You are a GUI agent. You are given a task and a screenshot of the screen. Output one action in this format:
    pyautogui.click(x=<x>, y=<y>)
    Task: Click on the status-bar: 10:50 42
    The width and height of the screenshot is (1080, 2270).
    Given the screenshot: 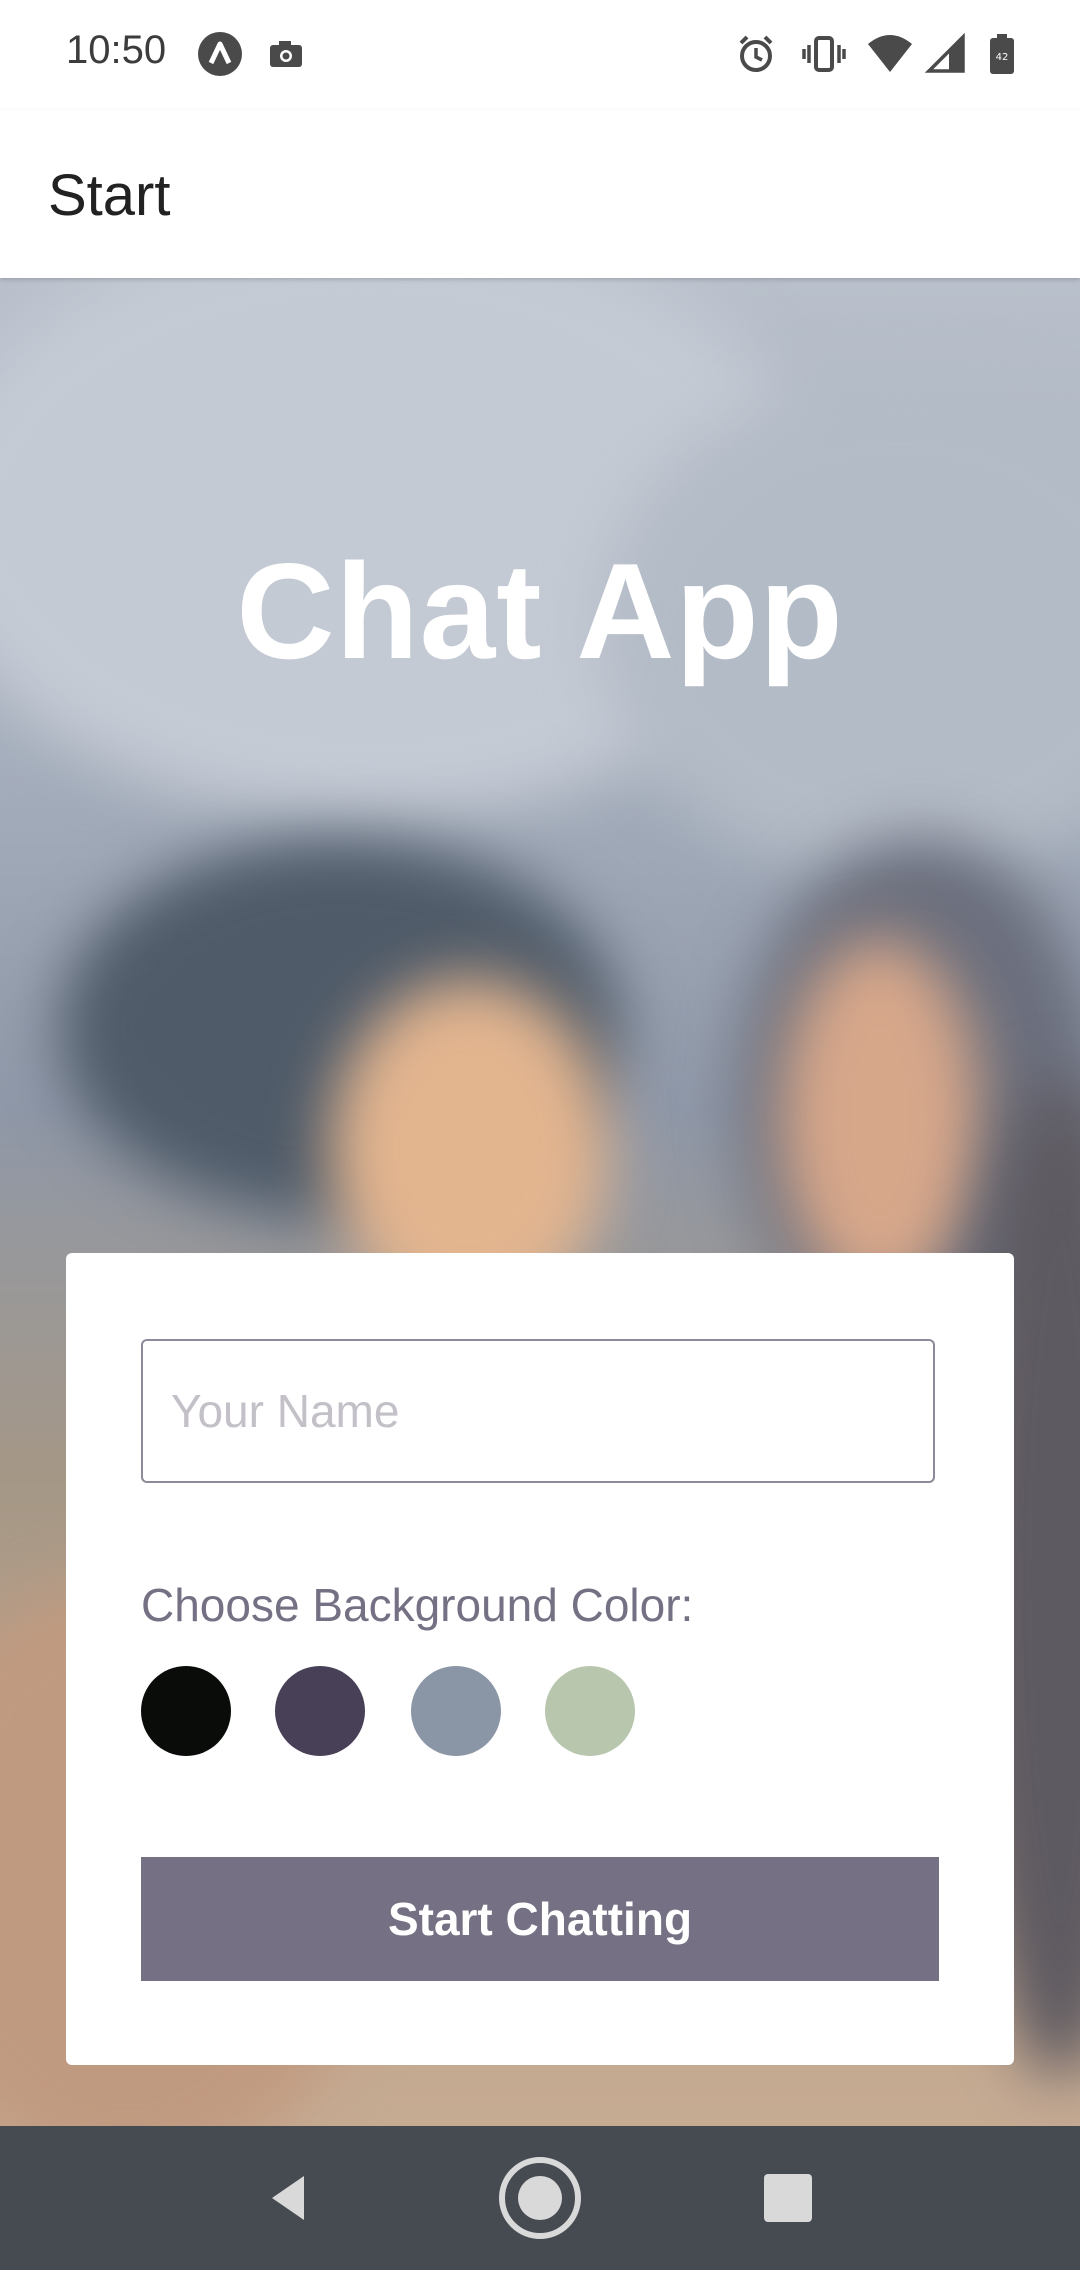 What is the action you would take?
    pyautogui.click(x=540, y=55)
    